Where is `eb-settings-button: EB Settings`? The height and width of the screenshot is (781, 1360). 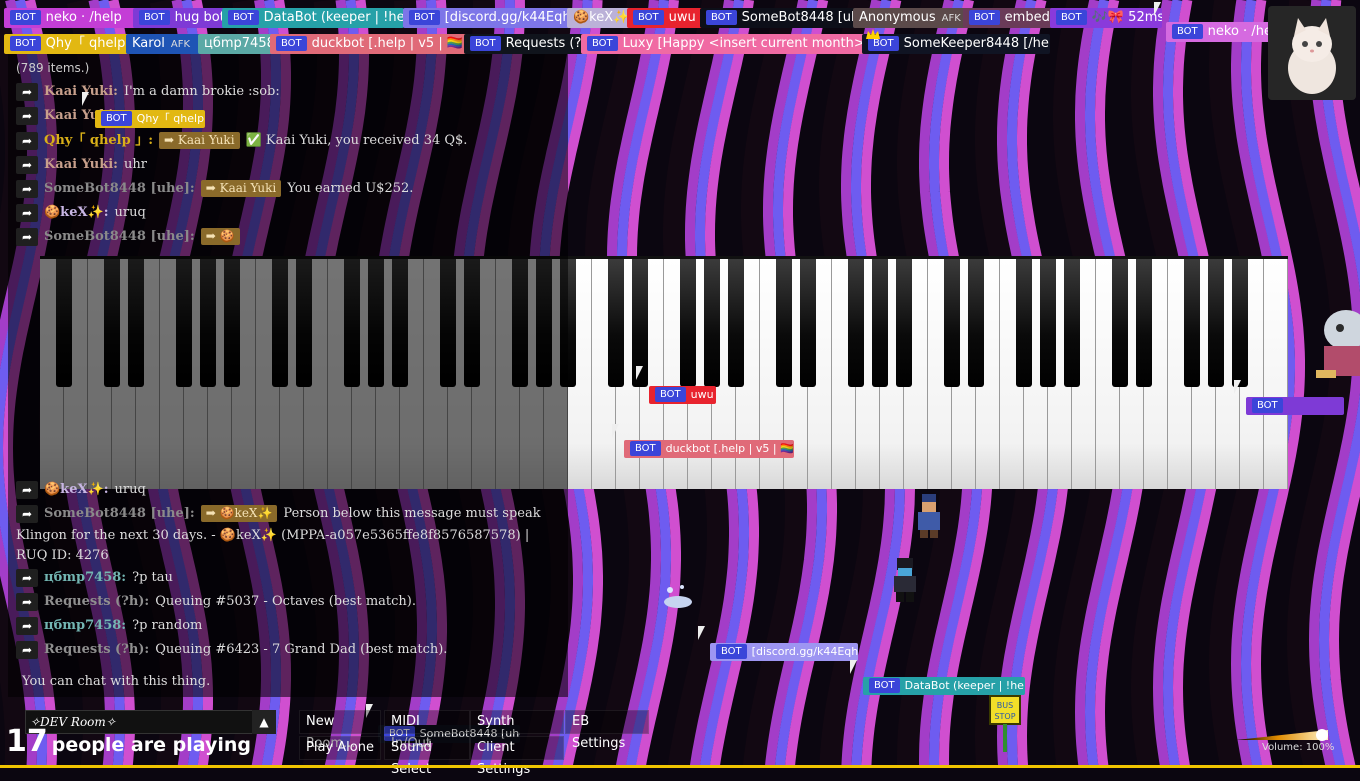
eb-settings-button: EB Settings is located at coordinates (607, 730).